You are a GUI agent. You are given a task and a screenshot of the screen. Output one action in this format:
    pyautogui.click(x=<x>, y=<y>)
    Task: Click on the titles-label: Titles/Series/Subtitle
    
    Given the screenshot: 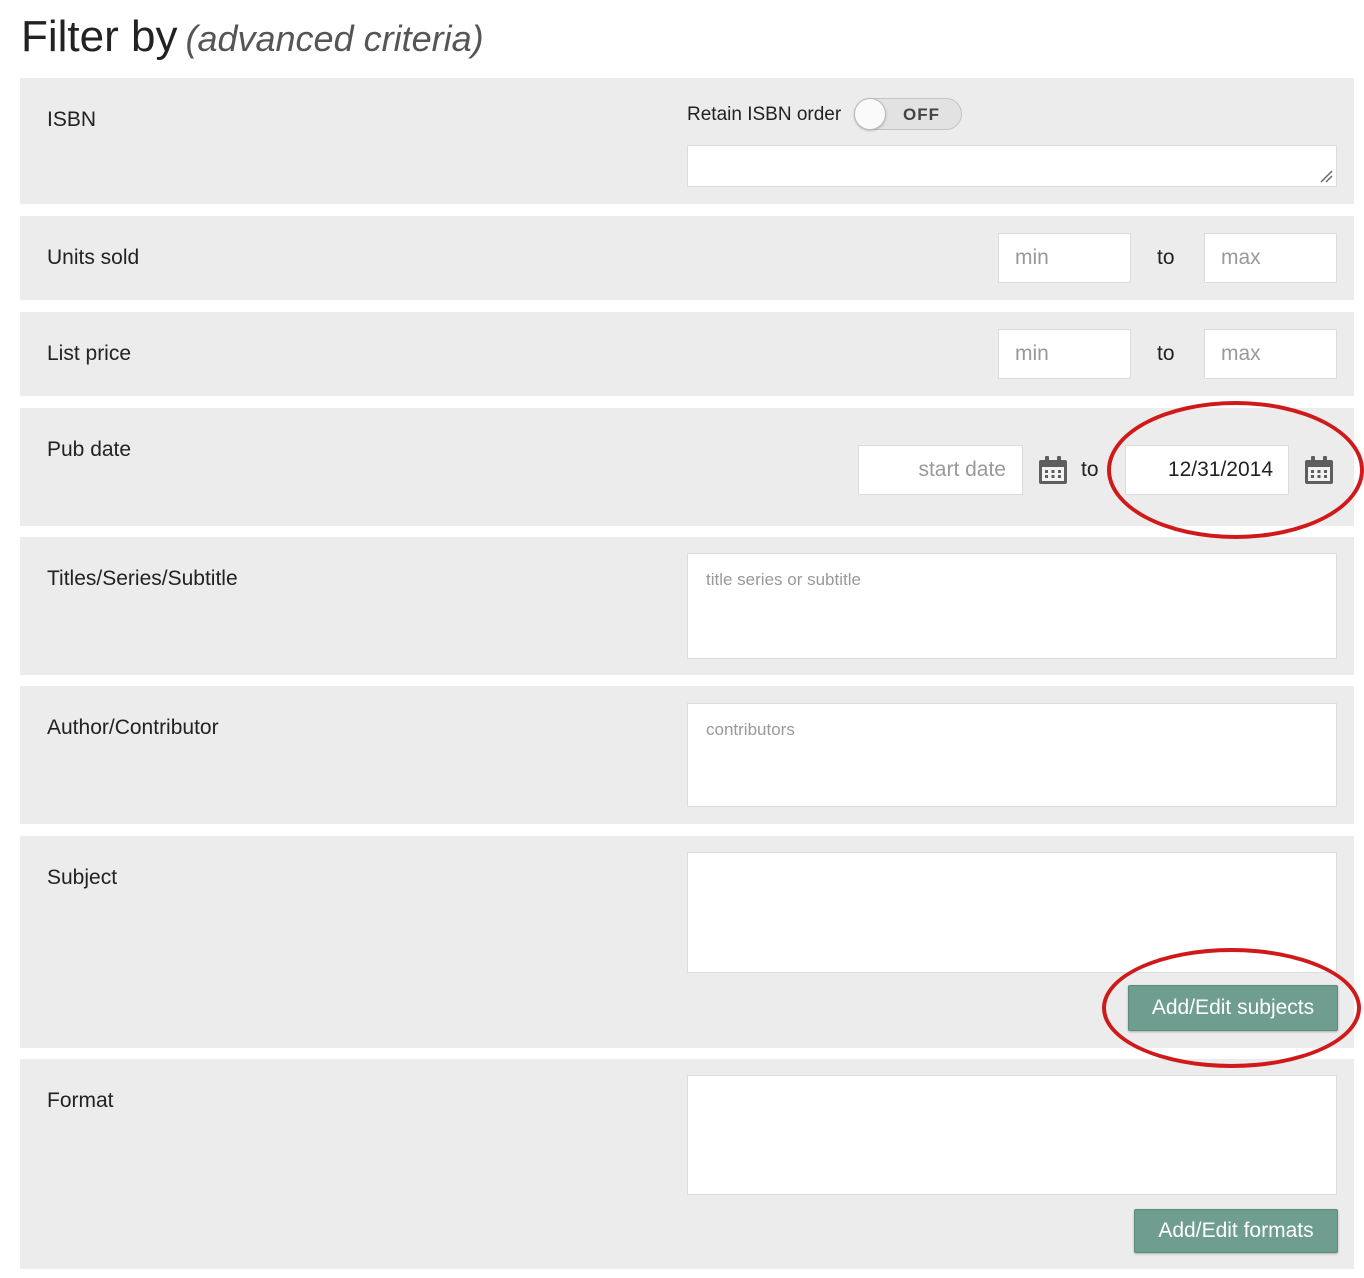 What is the action you would take?
    pyautogui.click(x=142, y=578)
    